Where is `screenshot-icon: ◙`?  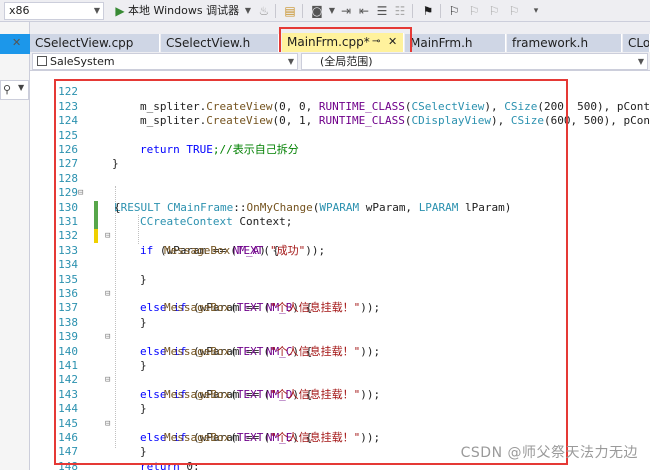
screenshot-icon: ◙ is located at coordinates (317, 11).